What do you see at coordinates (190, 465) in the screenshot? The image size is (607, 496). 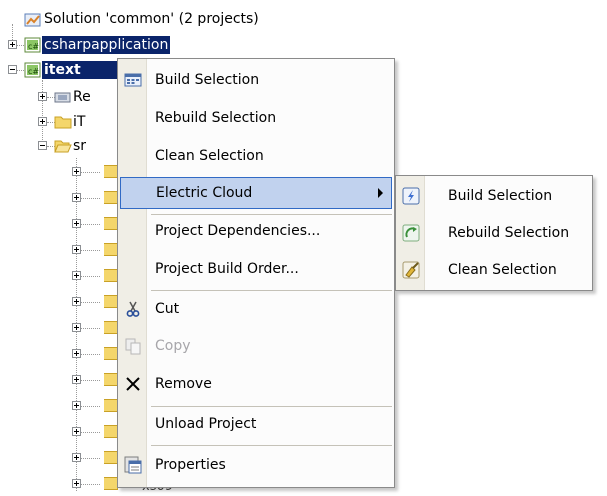 I see `menu-item-label: Properties` at bounding box center [190, 465].